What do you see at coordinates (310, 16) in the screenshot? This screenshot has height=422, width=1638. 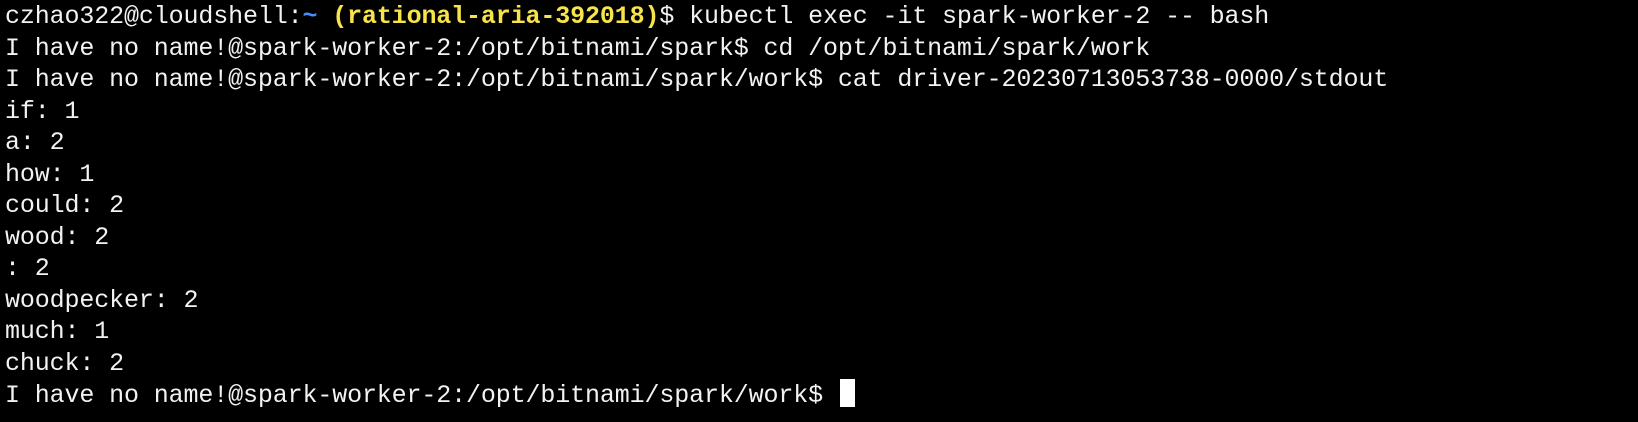 I see `home-tilde: ~` at bounding box center [310, 16].